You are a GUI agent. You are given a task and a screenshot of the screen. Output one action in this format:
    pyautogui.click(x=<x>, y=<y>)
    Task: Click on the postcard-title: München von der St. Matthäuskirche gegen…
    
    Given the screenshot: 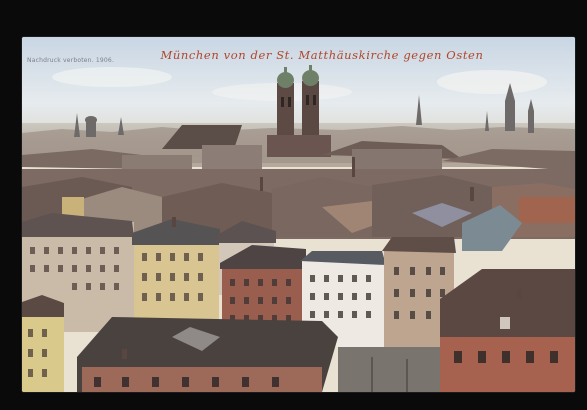 What is the action you would take?
    pyautogui.click(x=322, y=55)
    